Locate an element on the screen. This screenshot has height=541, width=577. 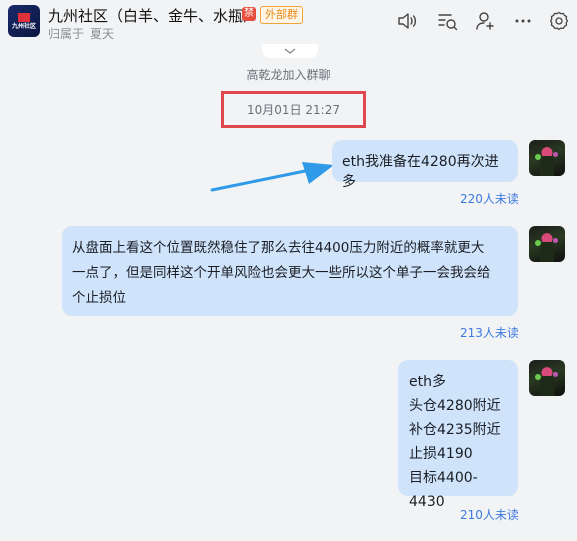
group-avatar-label: 九州社区 is located at coordinates (23, 26).